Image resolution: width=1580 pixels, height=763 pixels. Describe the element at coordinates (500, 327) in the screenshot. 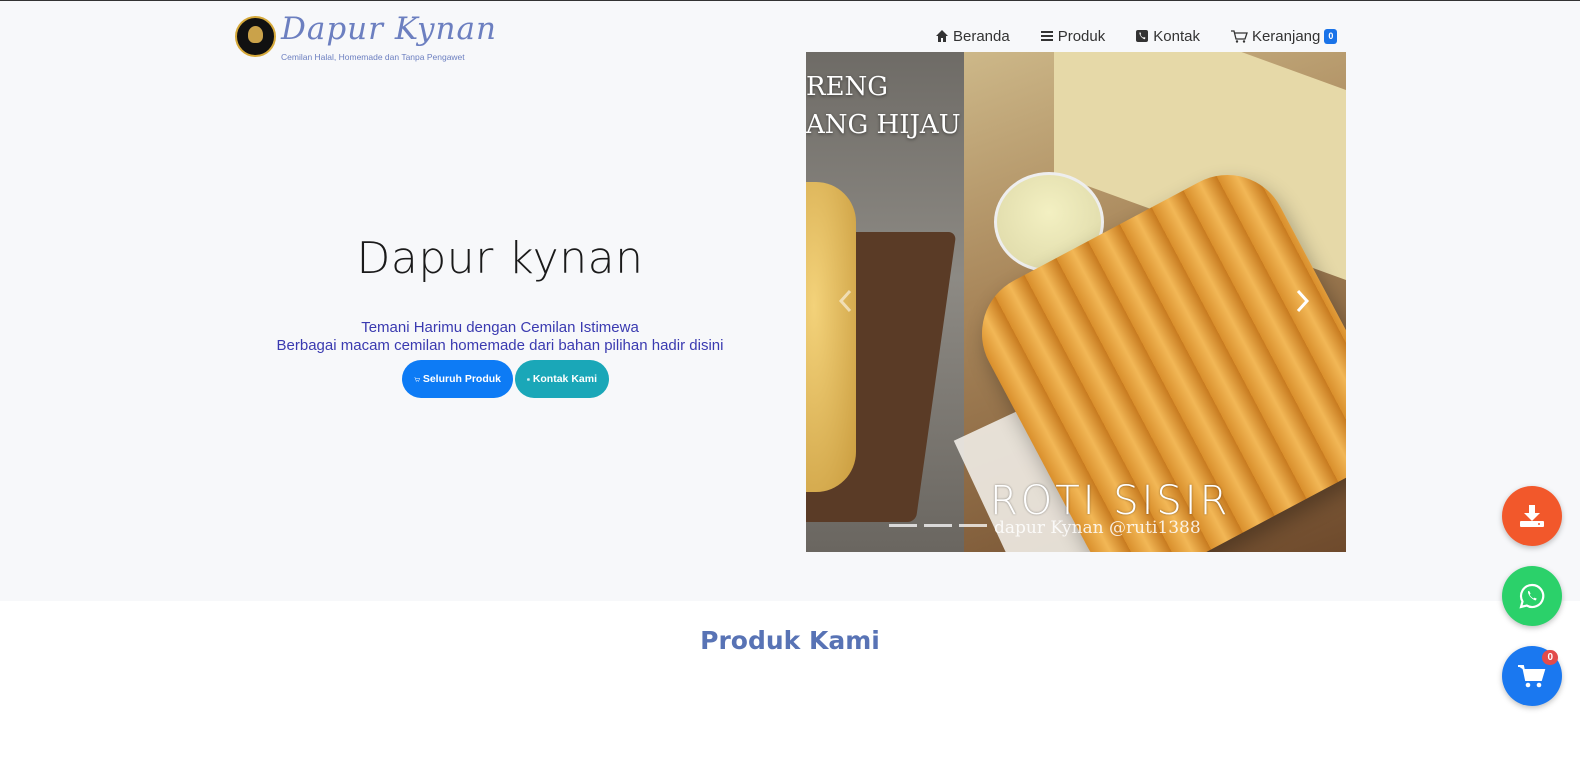

I see `hero-subtitle-line1: Temani Harimu dengan Cemilan Istimewa` at that location.